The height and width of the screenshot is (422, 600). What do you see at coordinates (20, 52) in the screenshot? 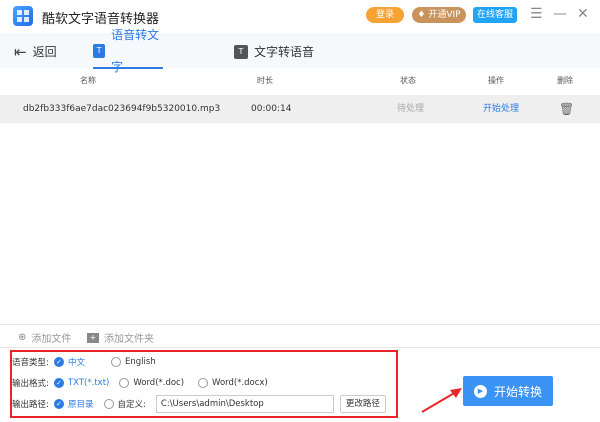
I see `back-icon: ⇤` at bounding box center [20, 52].